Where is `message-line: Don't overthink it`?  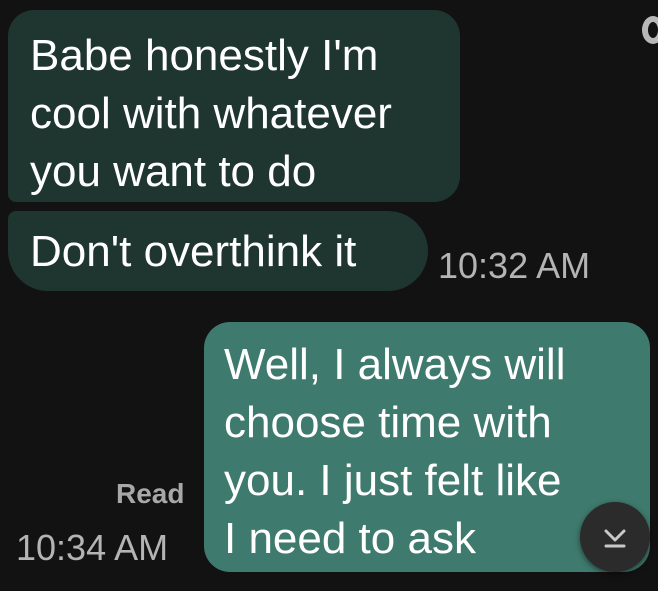
message-line: Don't overthink it is located at coordinates (193, 251).